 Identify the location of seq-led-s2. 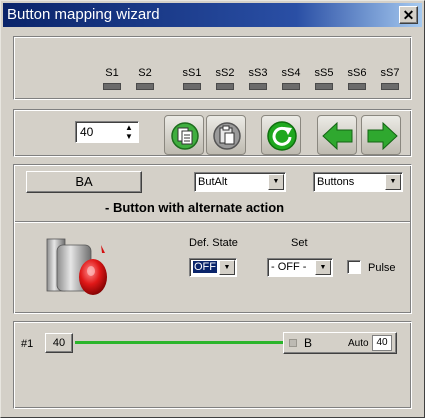
(145, 86).